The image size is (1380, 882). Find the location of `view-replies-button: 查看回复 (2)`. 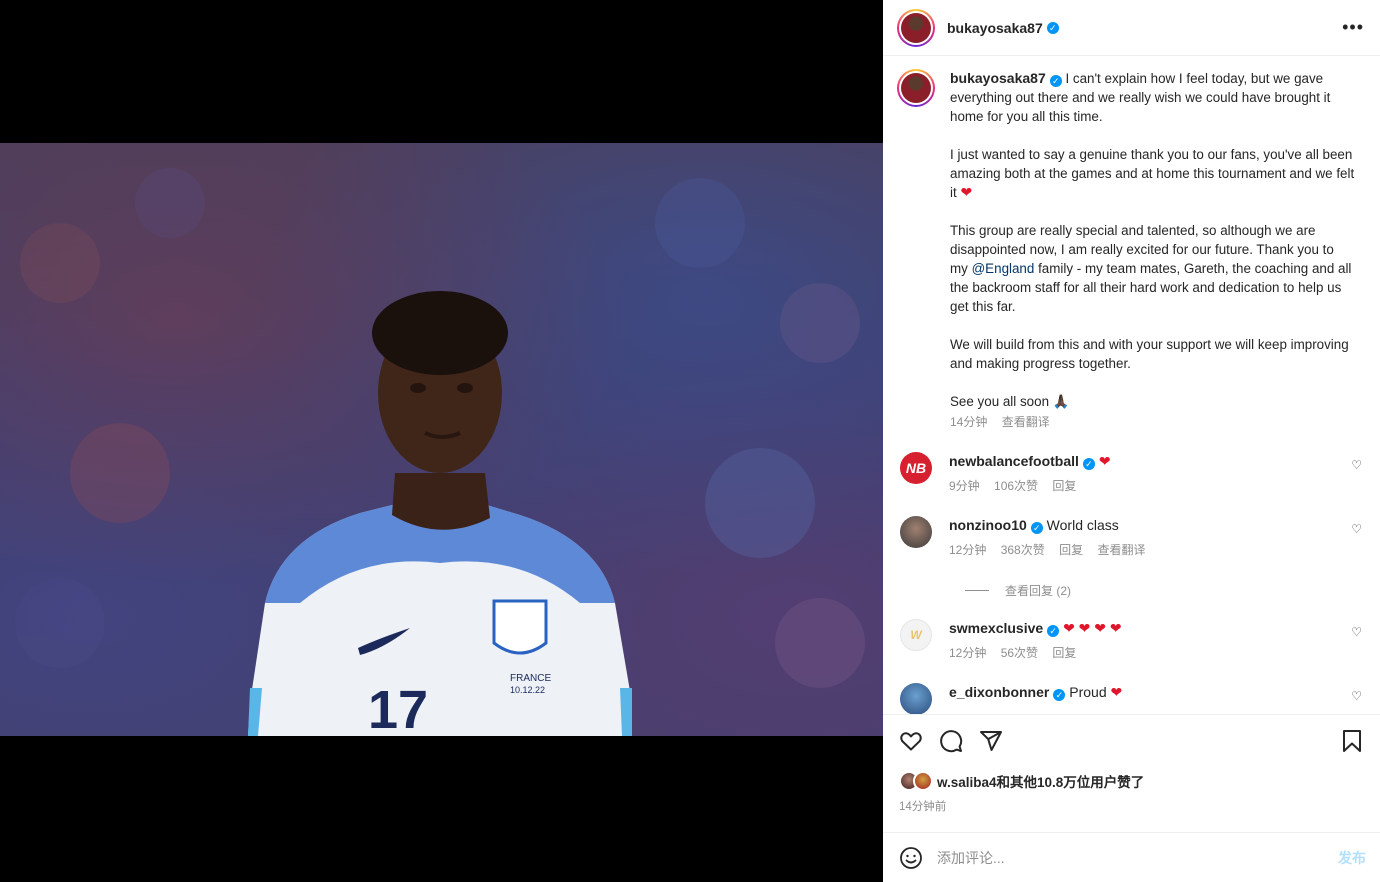

view-replies-button: 查看回复 (2) is located at coordinates (1164, 590).